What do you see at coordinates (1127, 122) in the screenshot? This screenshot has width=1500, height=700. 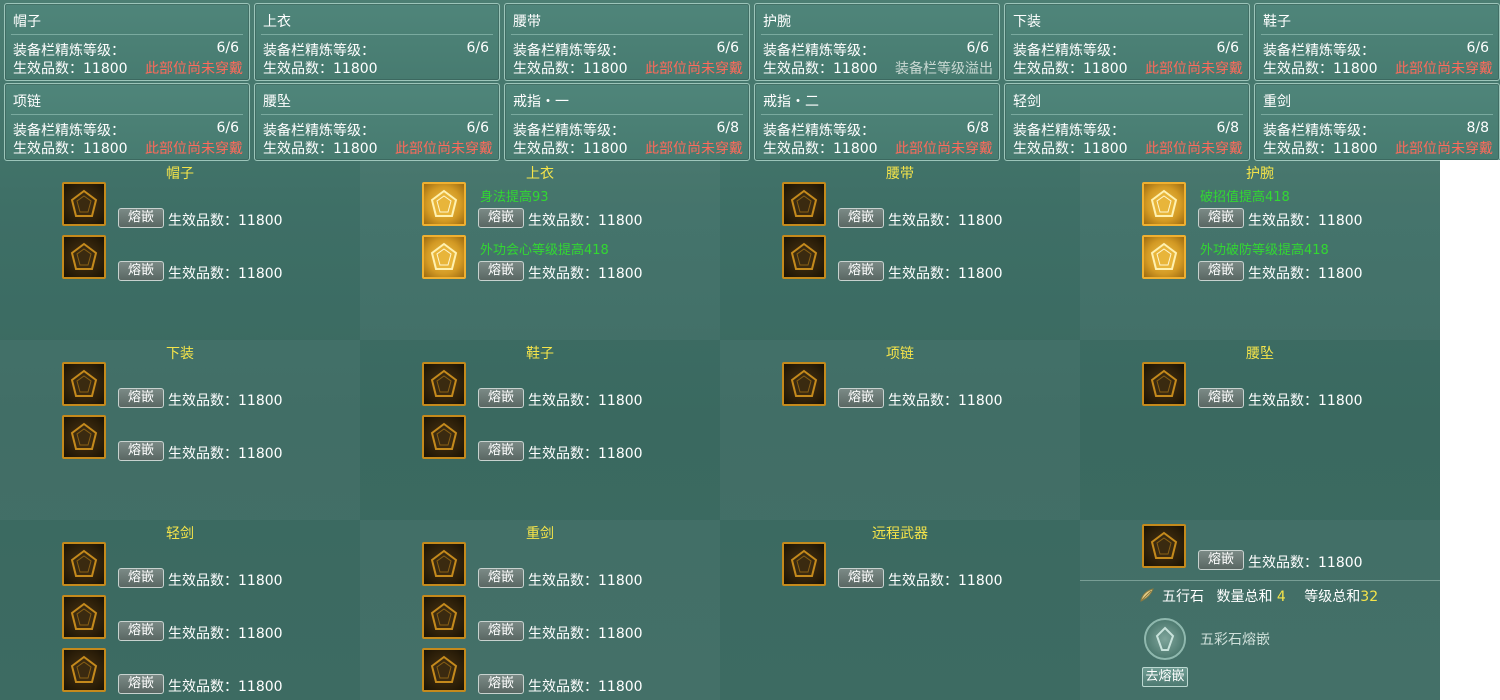 I see `panel-10: 轻剑 装备栏精炼等级： 6/8 生效品数：11800 此部位尚未穿戴` at bounding box center [1127, 122].